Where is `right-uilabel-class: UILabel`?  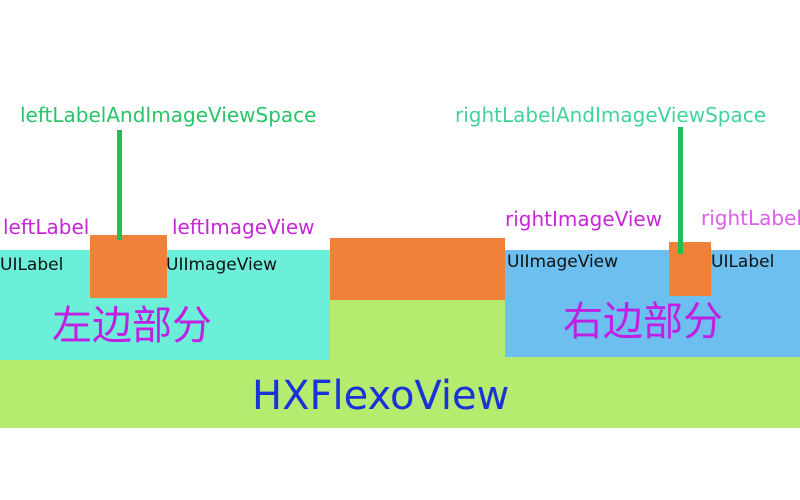
right-uilabel-class: UILabel is located at coordinates (743, 262).